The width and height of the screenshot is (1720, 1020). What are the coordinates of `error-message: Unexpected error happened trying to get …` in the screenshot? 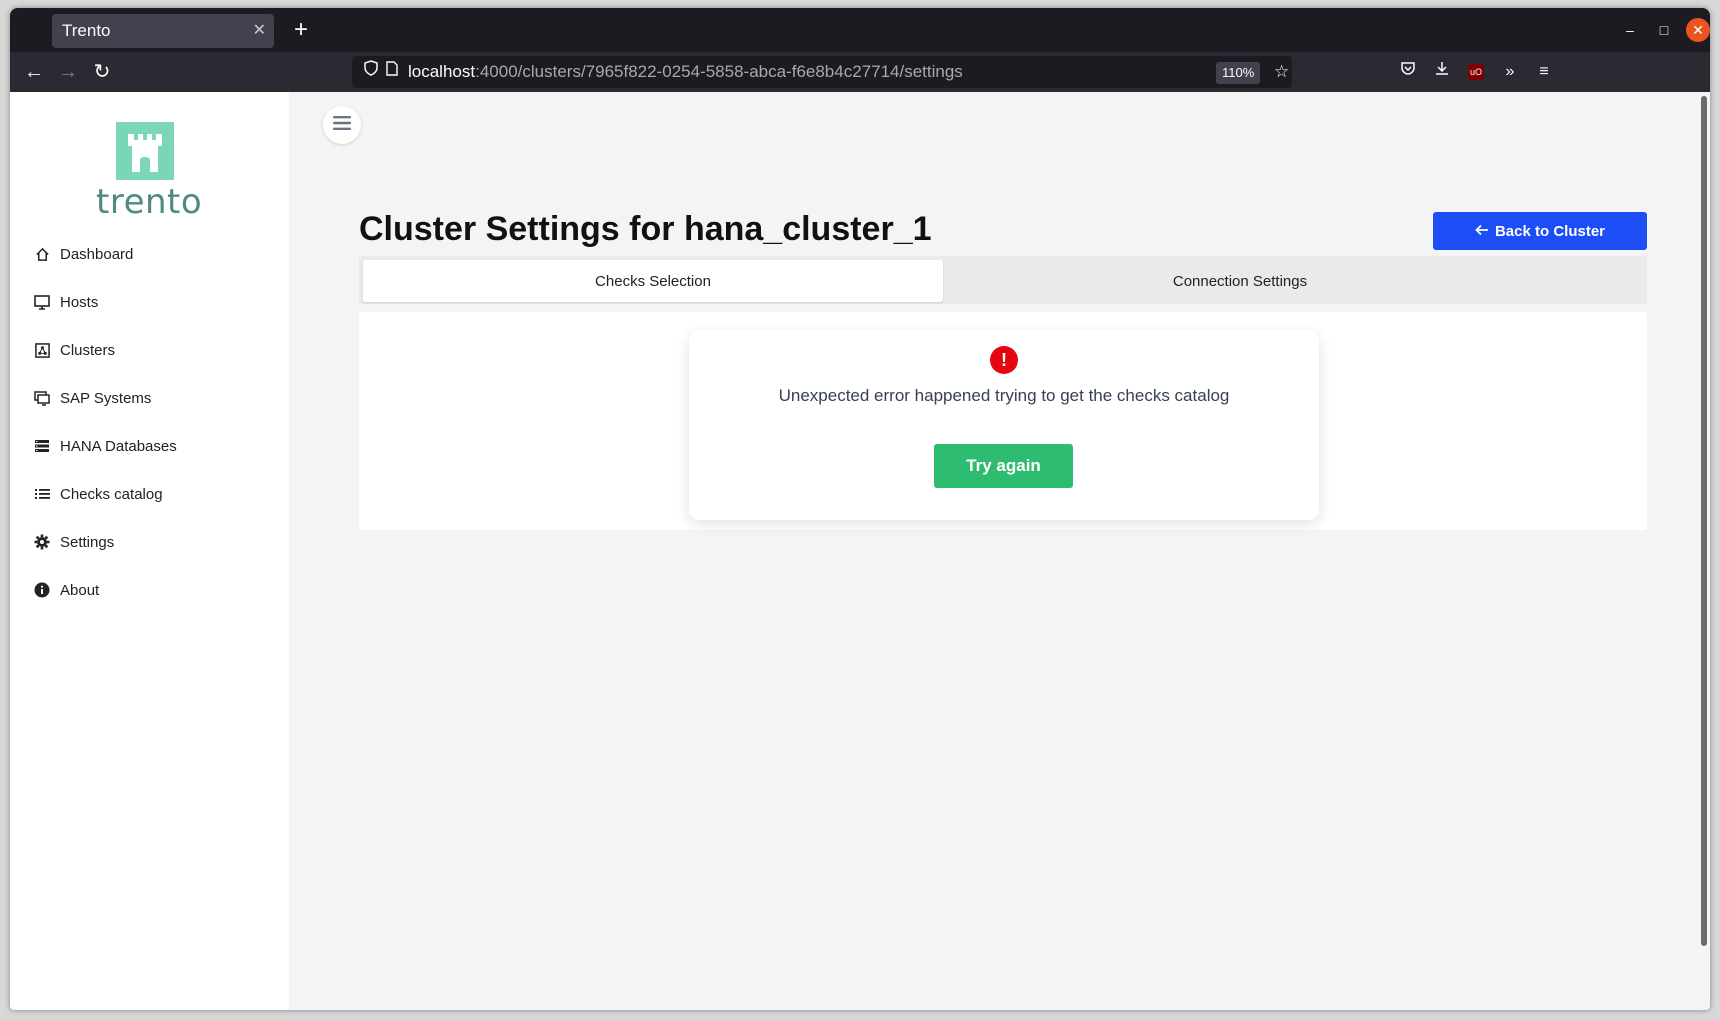 It's located at (1004, 395).